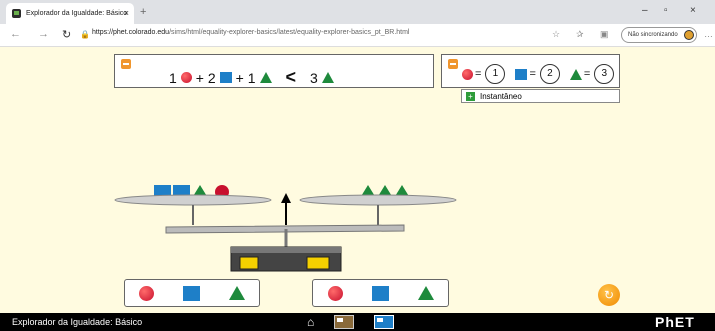  I want to click on window-close-button: ×, so click(693, 10).